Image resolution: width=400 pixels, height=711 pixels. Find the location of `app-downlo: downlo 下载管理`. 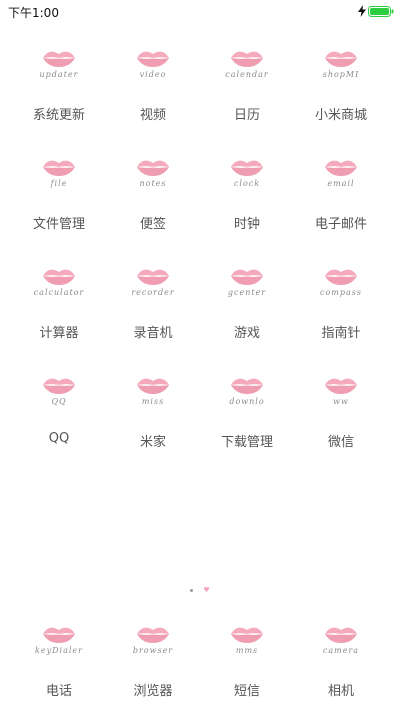

app-downlo: downlo 下载管理 is located at coordinates (247, 429).